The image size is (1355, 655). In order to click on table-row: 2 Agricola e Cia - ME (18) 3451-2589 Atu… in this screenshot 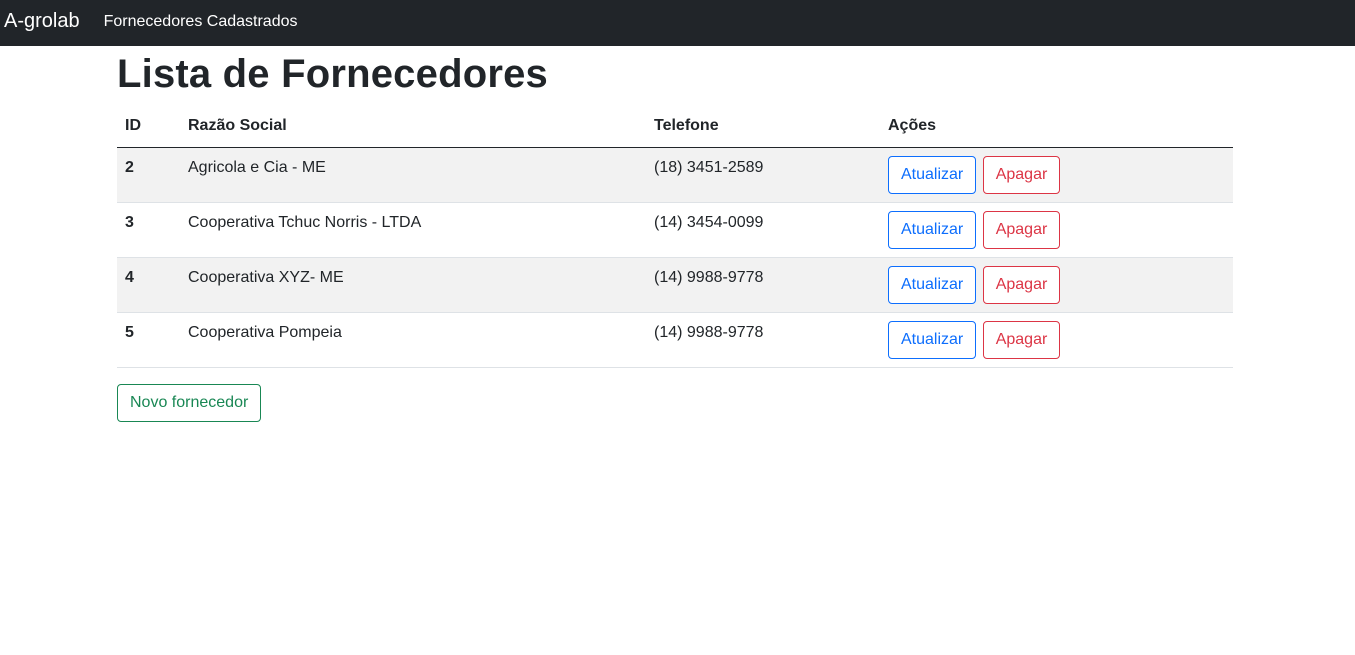, I will do `click(675, 175)`.